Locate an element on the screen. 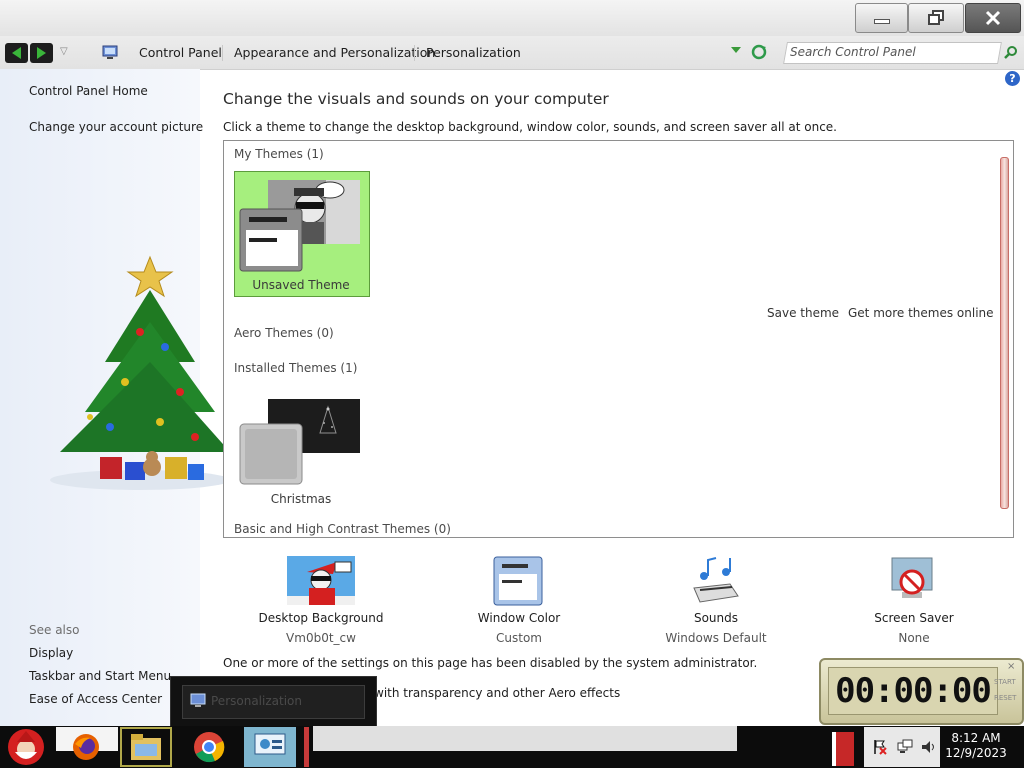  control-panel-taskbar-button is located at coordinates (270, 747).